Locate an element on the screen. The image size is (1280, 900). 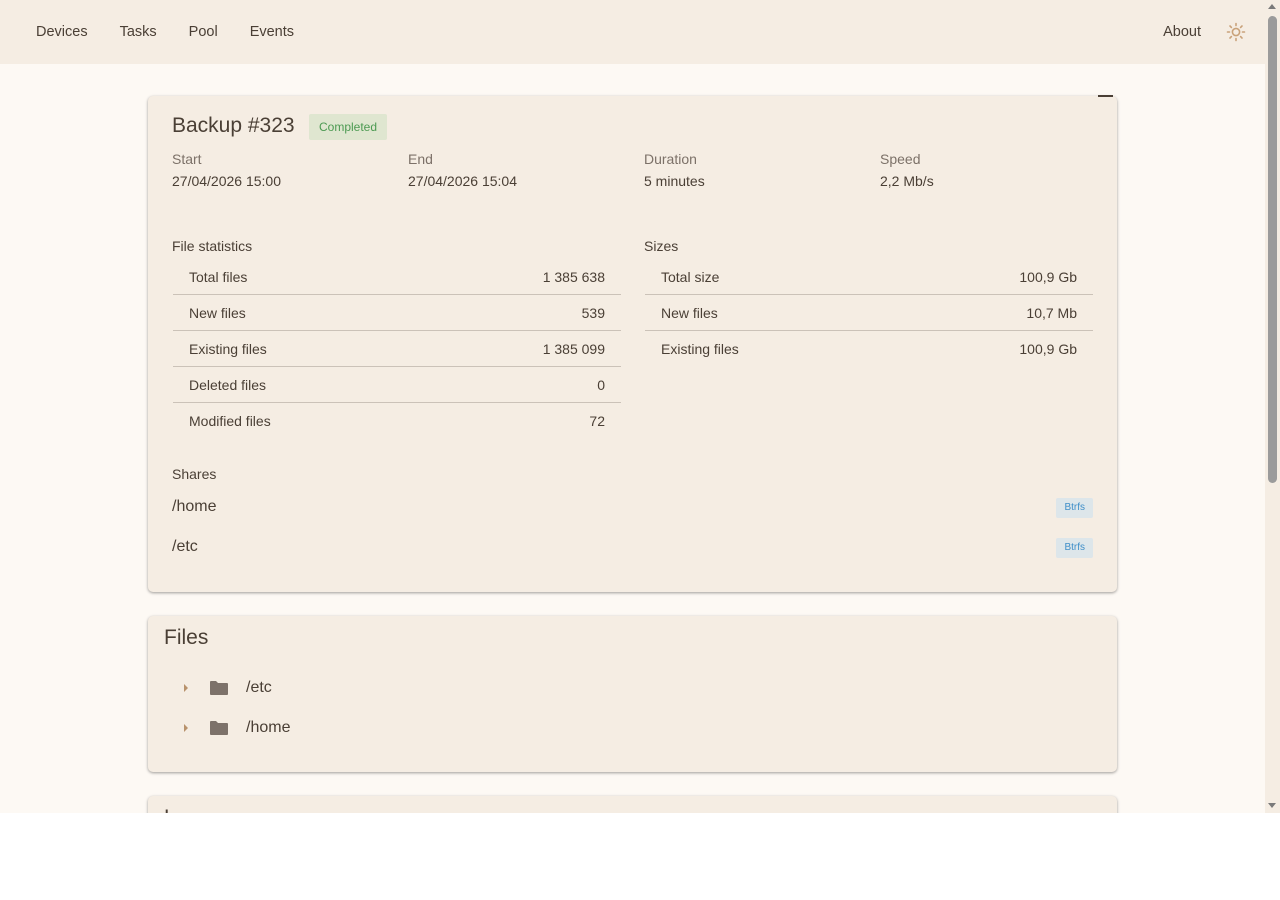
list-item: /home Btrfs is located at coordinates (632, 508).